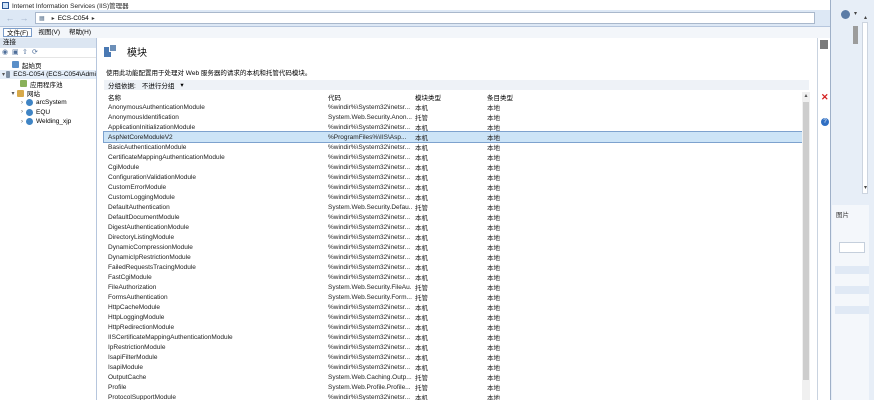 Image resolution: width=874 pixels, height=400 pixels. I want to click on connect-icon: ◉, so click(5, 52).